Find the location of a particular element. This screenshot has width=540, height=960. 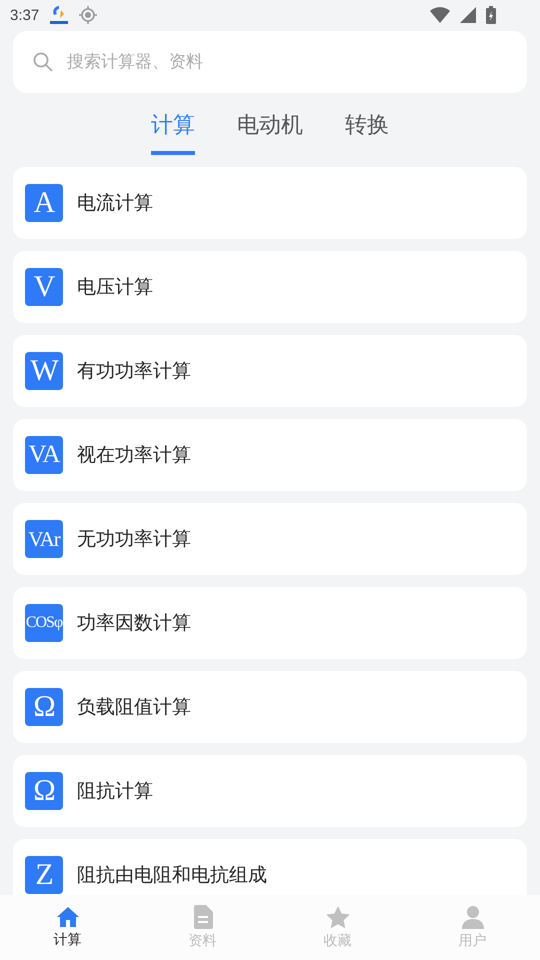

category-tab: 电动机 is located at coordinates (270, 124).